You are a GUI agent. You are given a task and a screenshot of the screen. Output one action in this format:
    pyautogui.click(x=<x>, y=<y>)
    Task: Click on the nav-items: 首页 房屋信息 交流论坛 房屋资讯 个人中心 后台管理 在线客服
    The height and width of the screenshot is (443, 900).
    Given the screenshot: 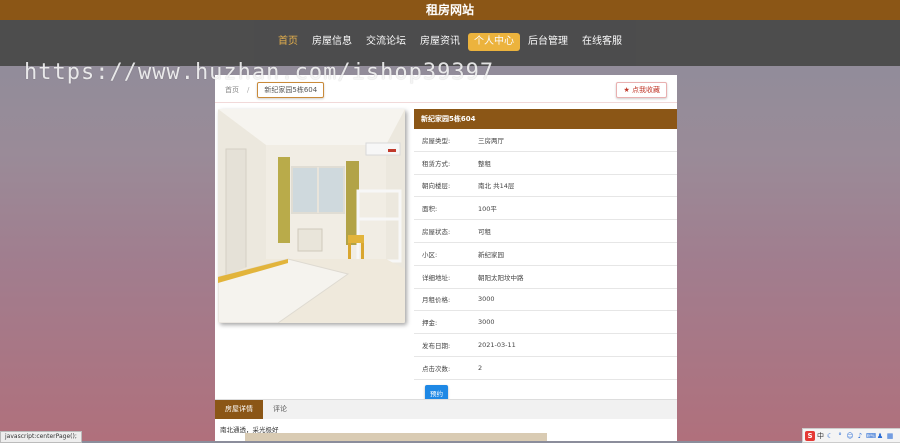 What is the action you would take?
    pyautogui.click(x=451, y=42)
    